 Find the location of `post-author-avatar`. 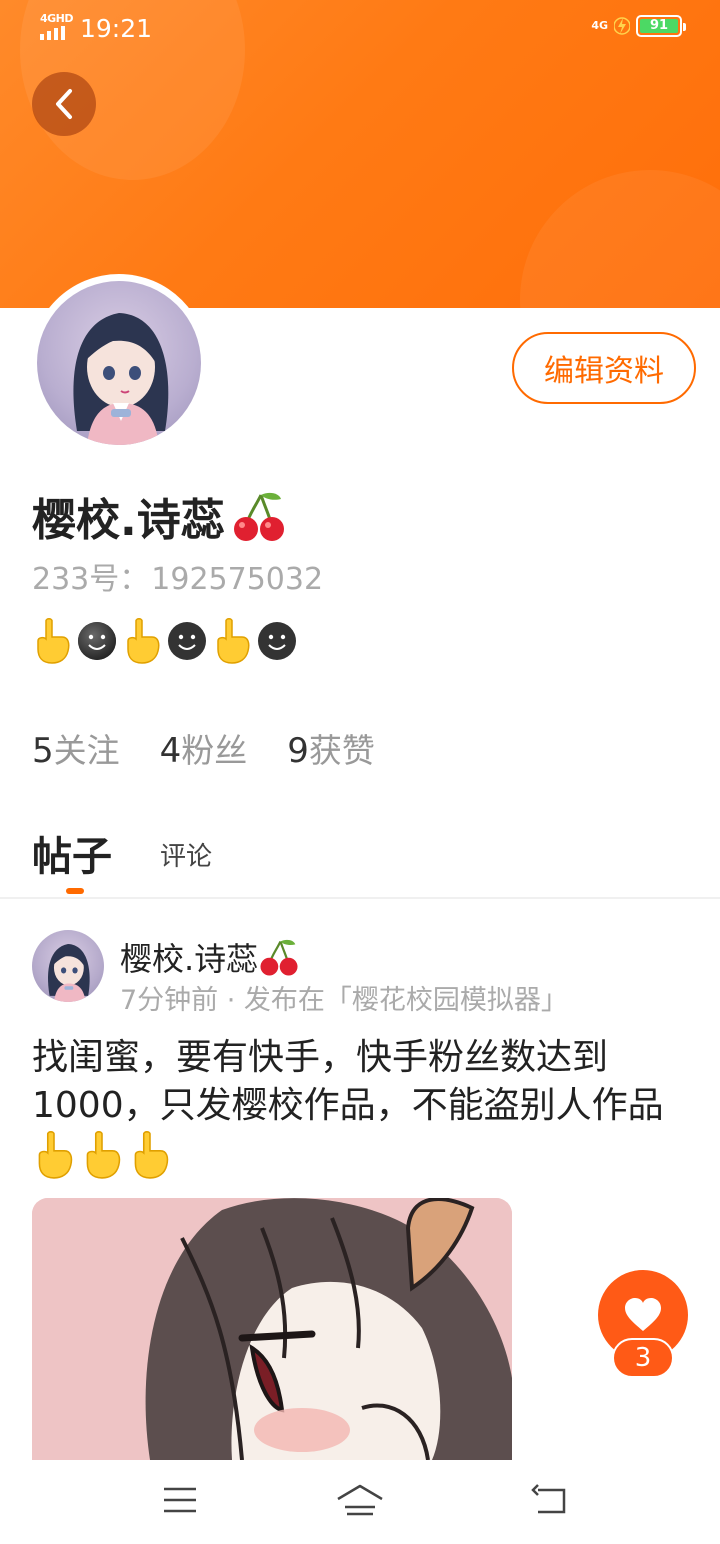

post-author-avatar is located at coordinates (68, 966).